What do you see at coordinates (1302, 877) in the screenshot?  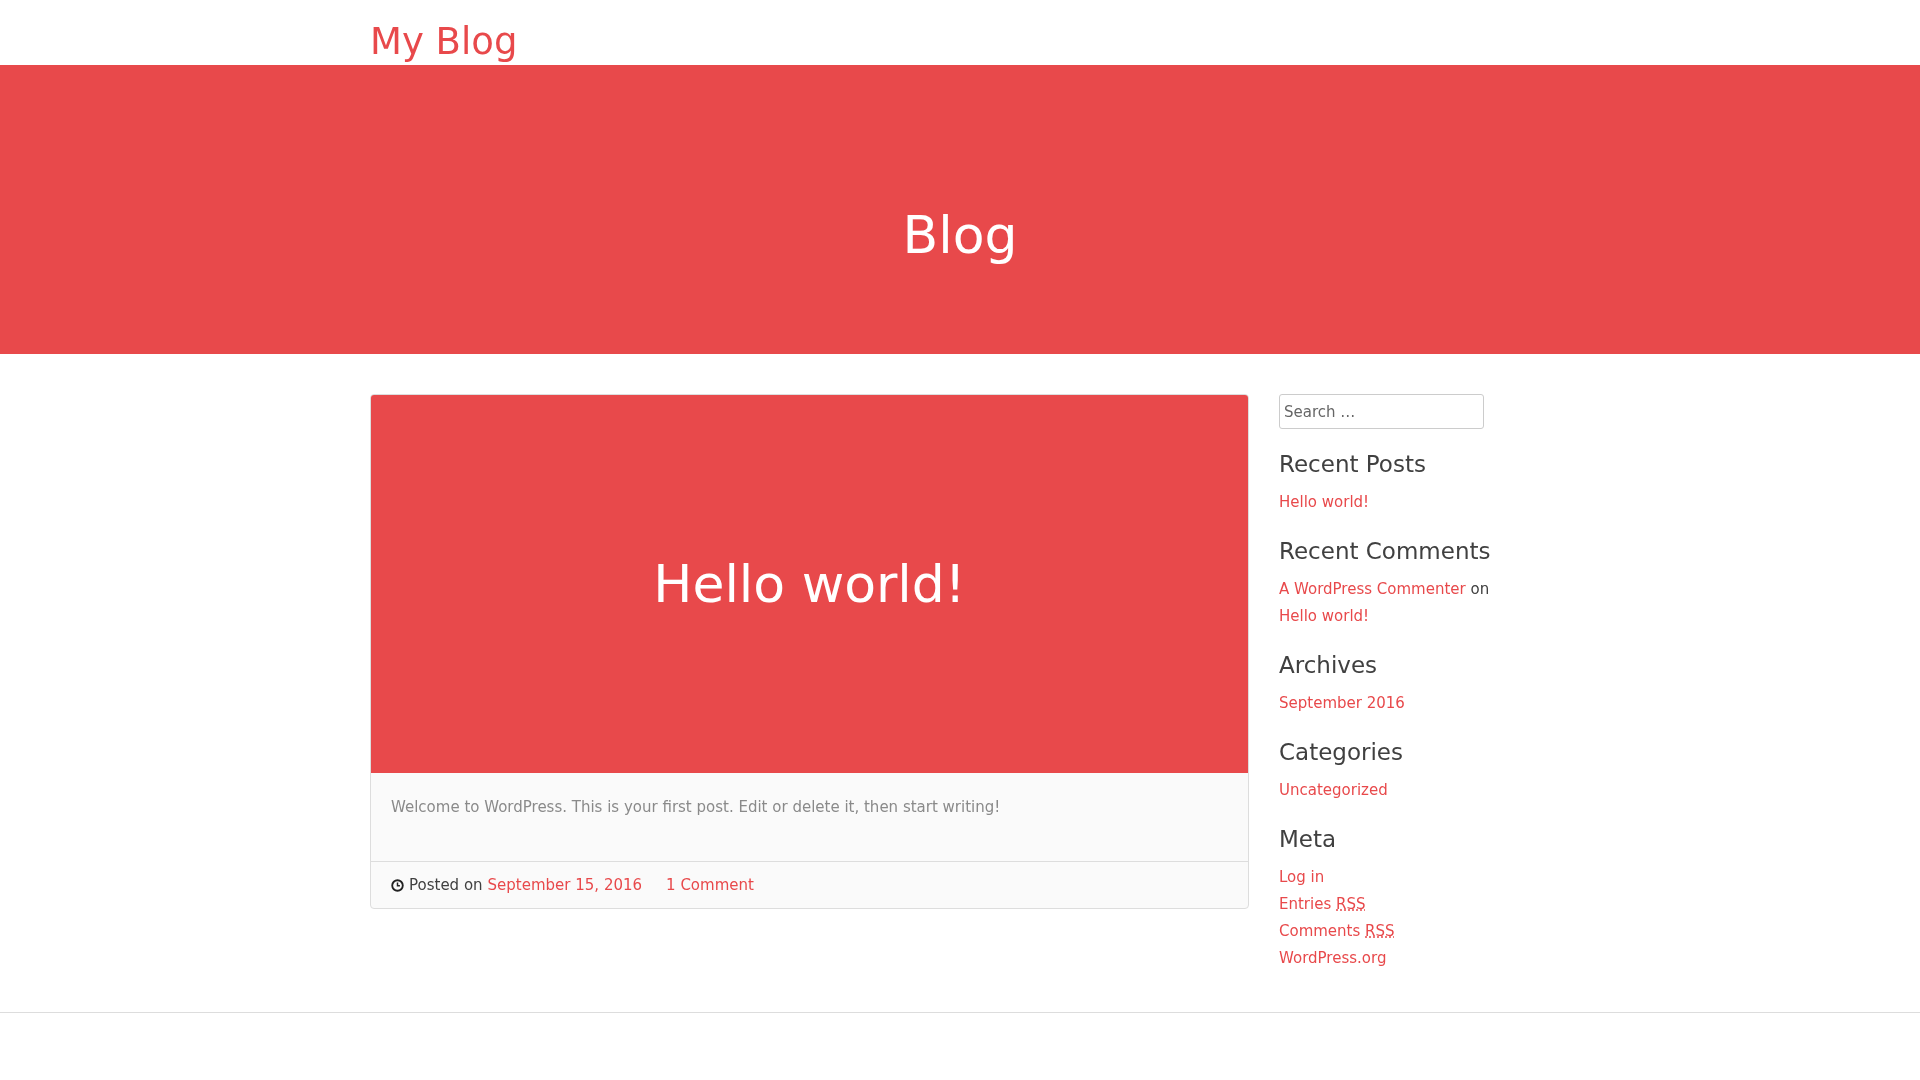 I see `meta-link: Log in` at bounding box center [1302, 877].